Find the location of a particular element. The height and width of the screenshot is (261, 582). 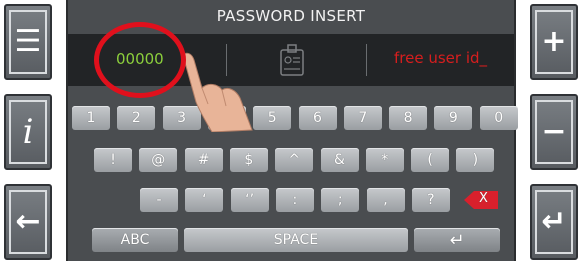

digit-key-5: 5 is located at coordinates (272, 118).